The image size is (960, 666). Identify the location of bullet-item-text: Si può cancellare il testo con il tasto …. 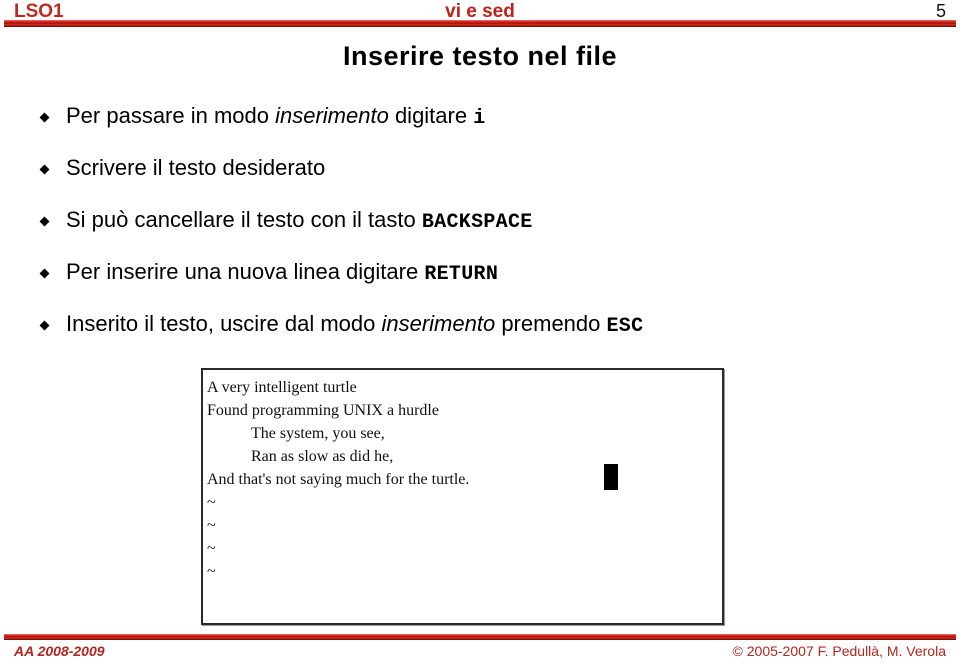
(299, 221).